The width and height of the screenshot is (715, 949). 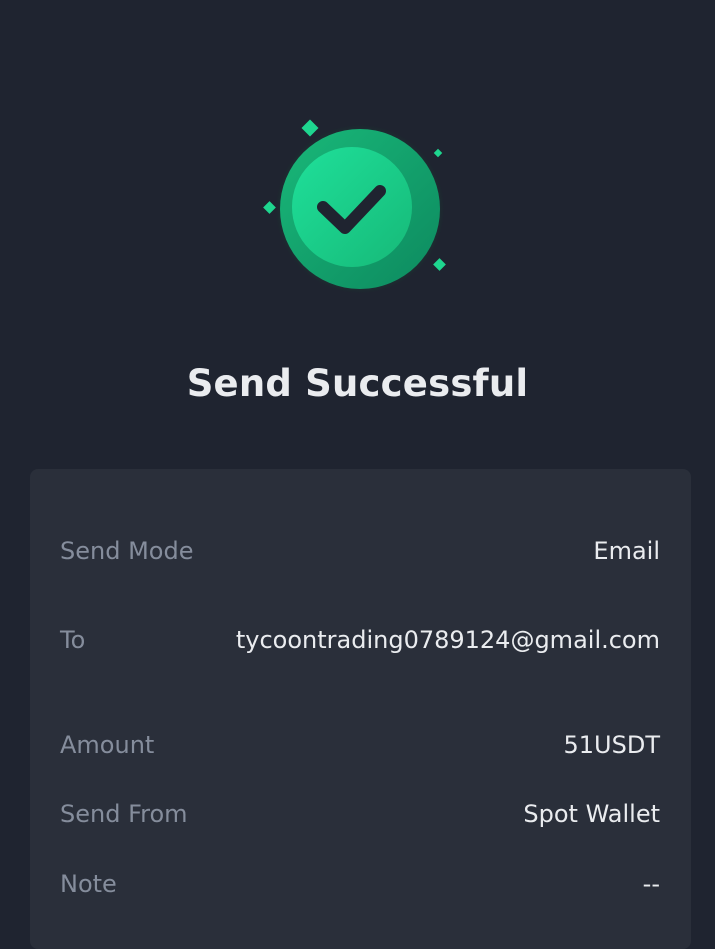 I want to click on success-illustration, so click(x=355, y=205).